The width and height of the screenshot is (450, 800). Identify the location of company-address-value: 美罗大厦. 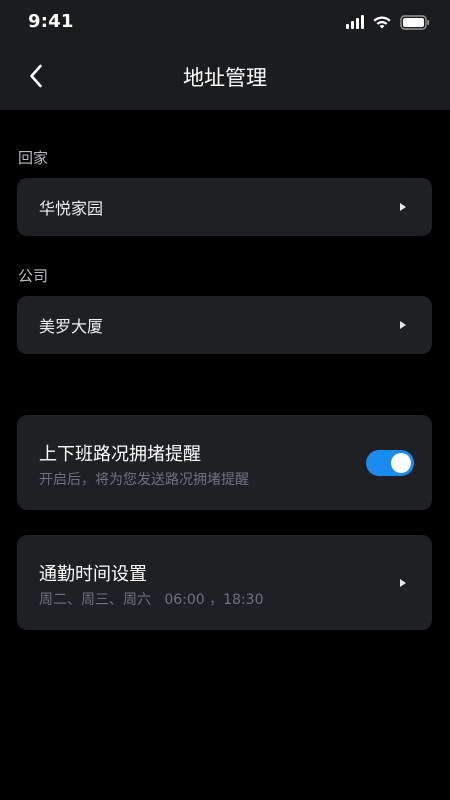
(71, 326).